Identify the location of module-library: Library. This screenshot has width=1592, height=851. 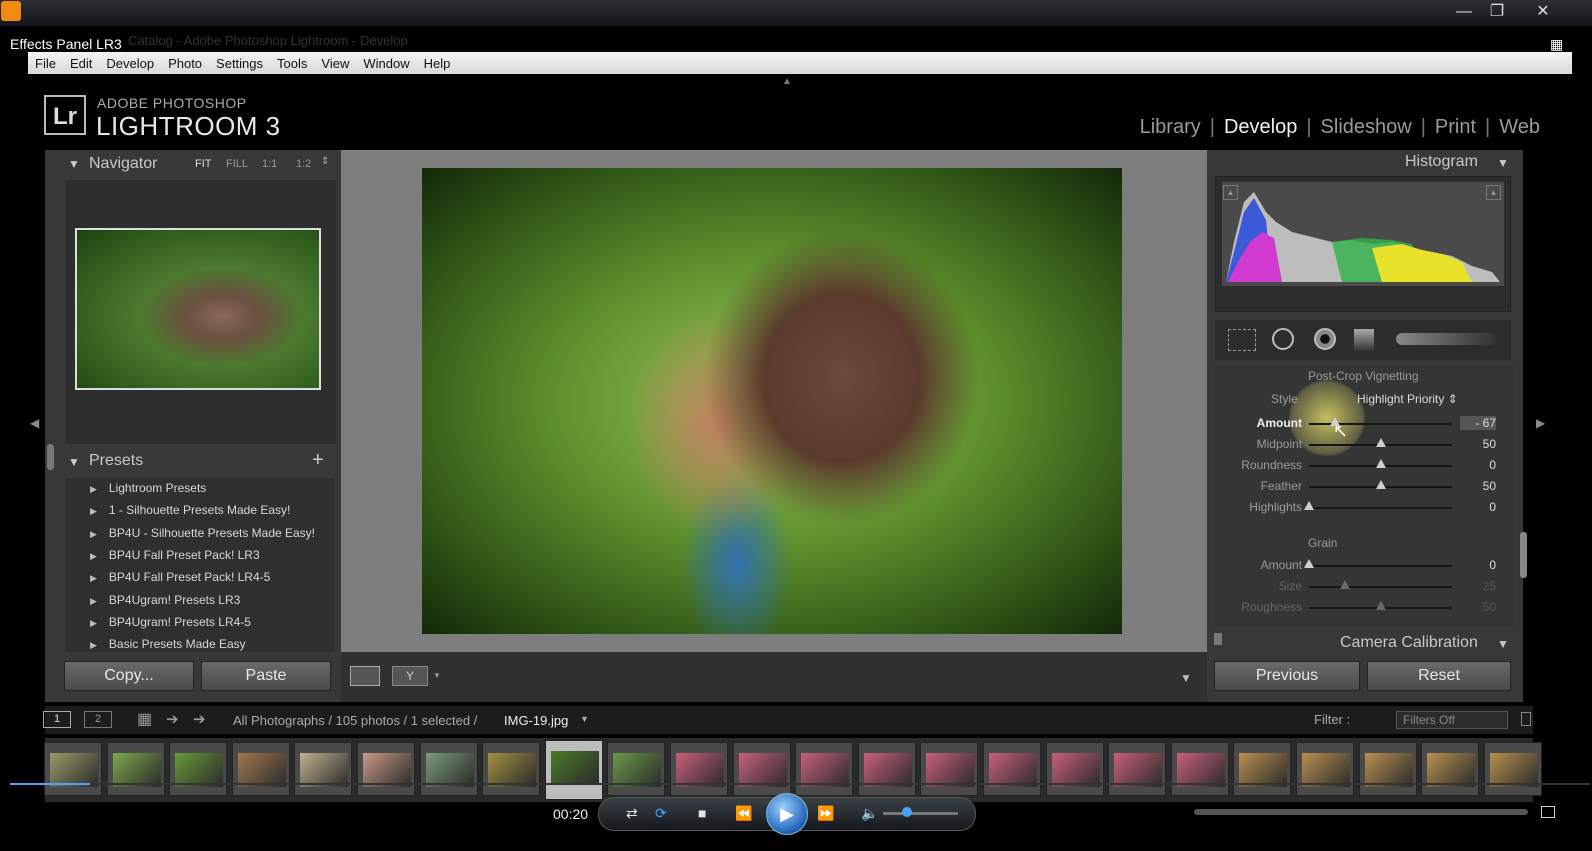
(1170, 127).